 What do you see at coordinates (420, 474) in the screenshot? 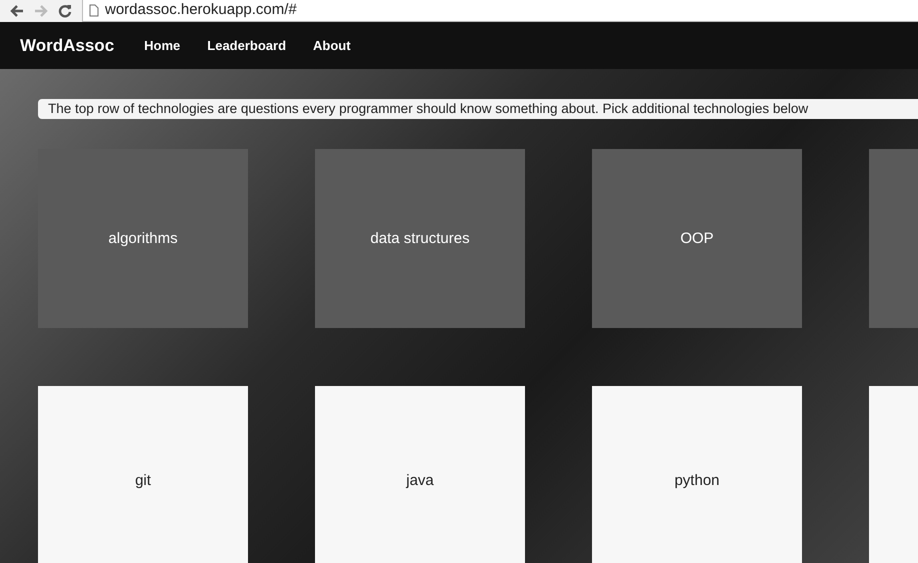
I see `technology-tile: java` at bounding box center [420, 474].